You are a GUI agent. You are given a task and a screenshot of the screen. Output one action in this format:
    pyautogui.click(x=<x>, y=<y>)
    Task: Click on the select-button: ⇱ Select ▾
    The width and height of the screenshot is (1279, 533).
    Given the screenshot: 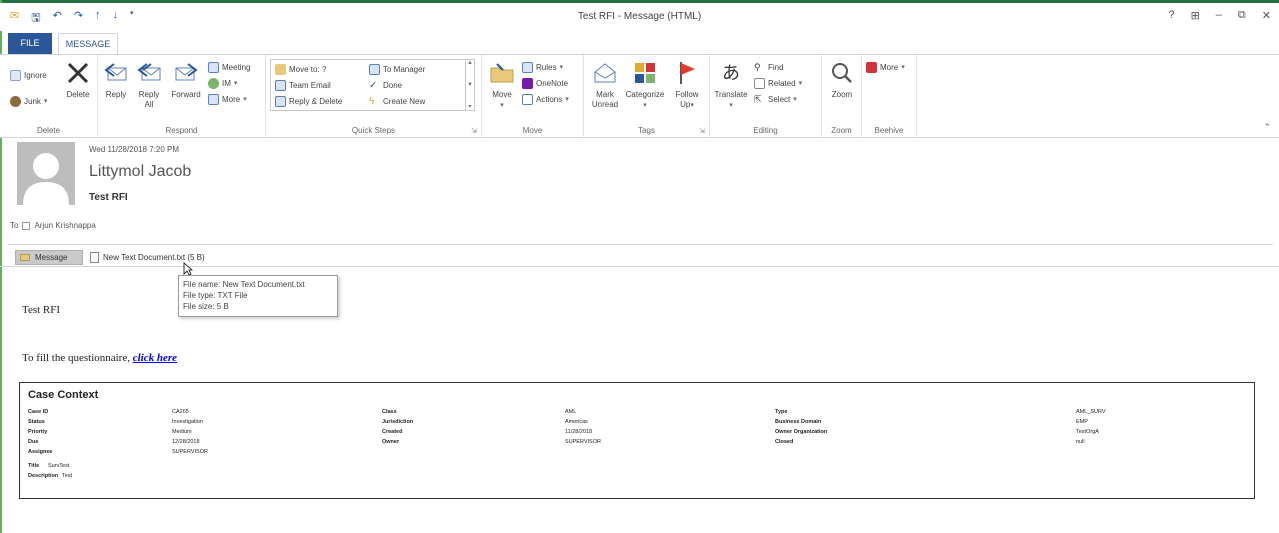 What is the action you would take?
    pyautogui.click(x=775, y=99)
    